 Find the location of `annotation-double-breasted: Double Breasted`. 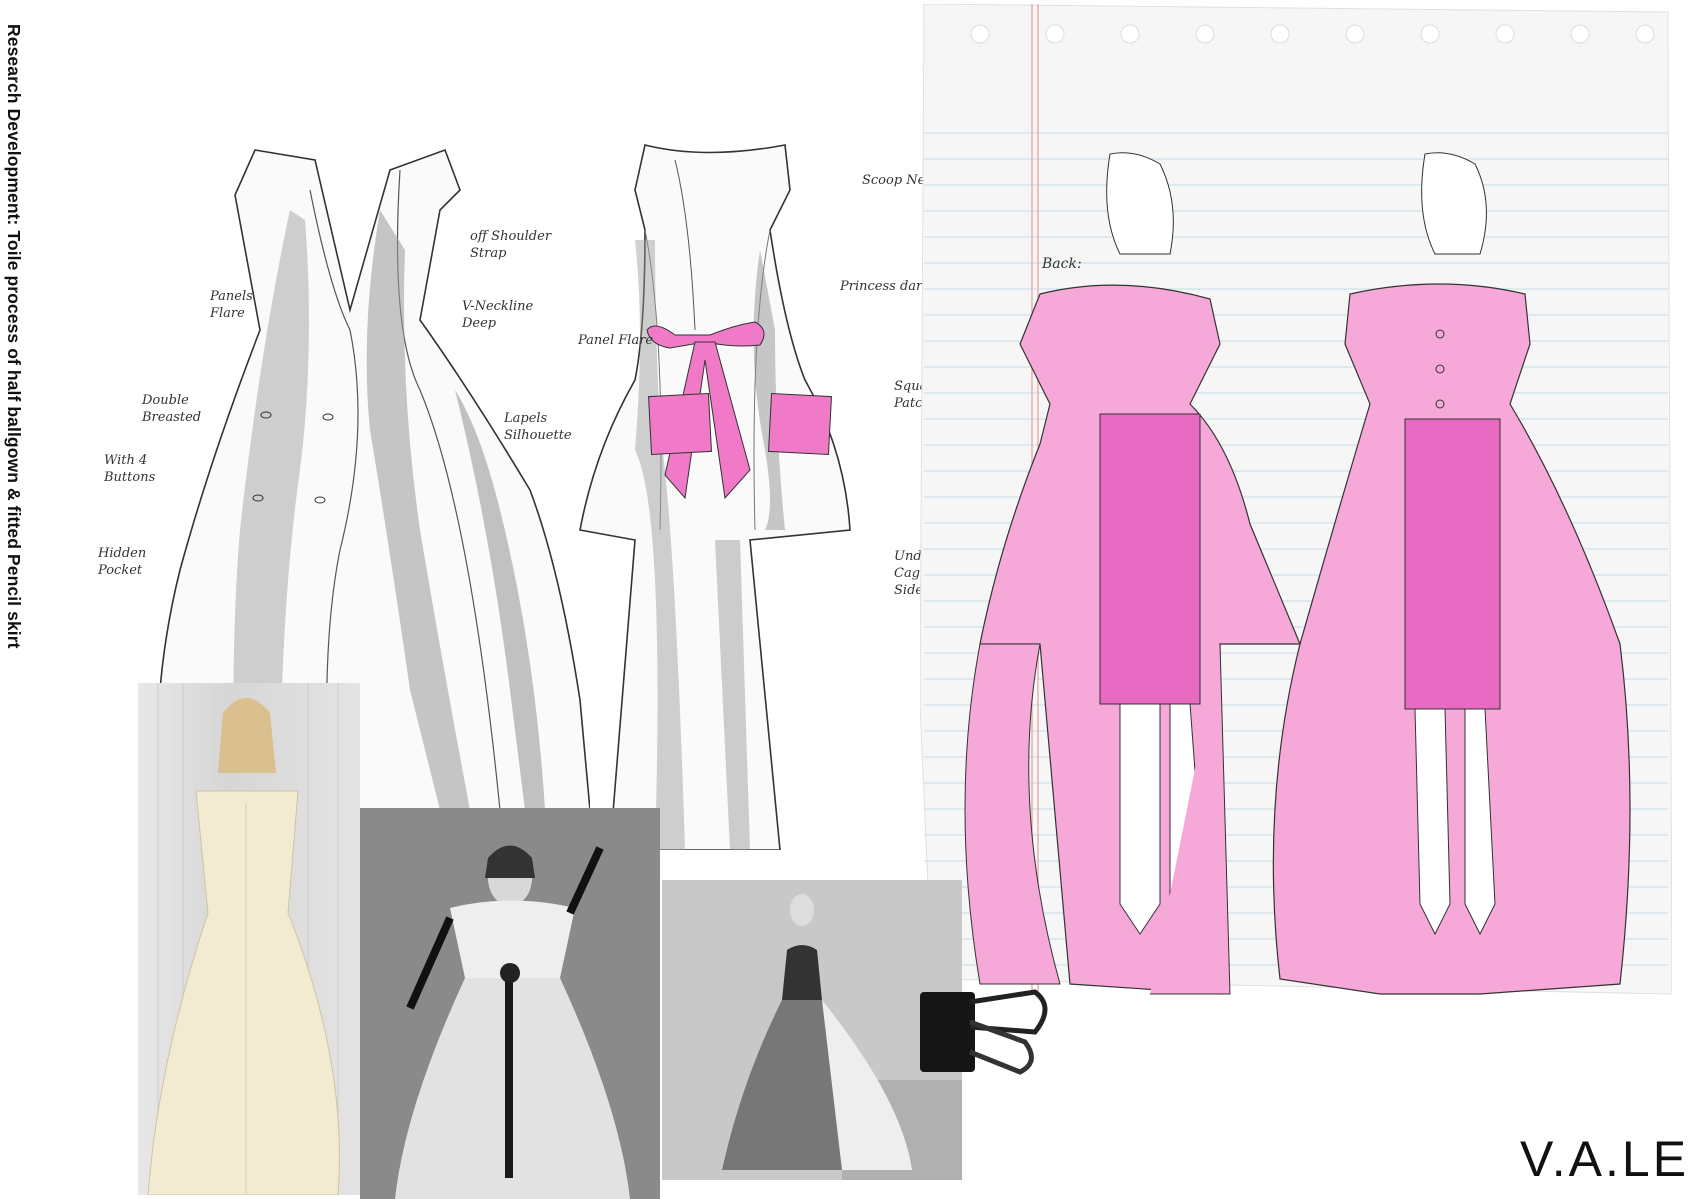

annotation-double-breasted: Double Breasted is located at coordinates (172, 409).